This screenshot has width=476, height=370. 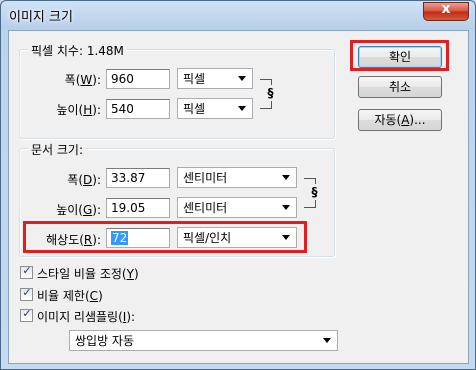 What do you see at coordinates (138, 208) in the screenshot?
I see `doc-height-input: 19.05` at bounding box center [138, 208].